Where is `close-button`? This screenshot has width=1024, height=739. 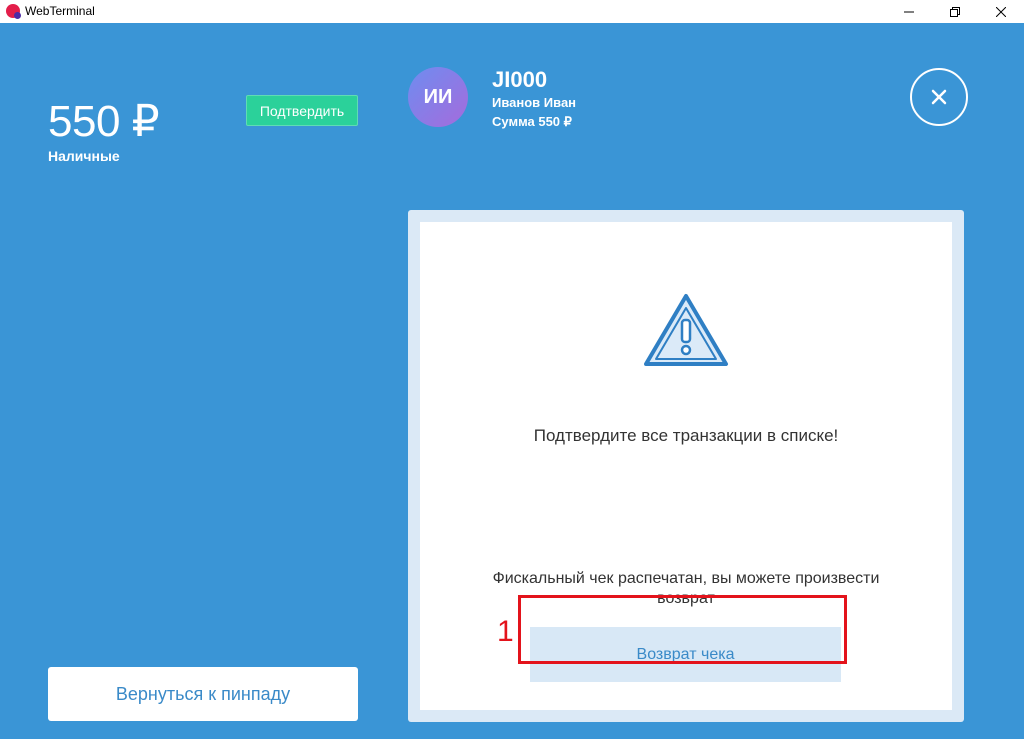
close-button is located at coordinates (939, 97).